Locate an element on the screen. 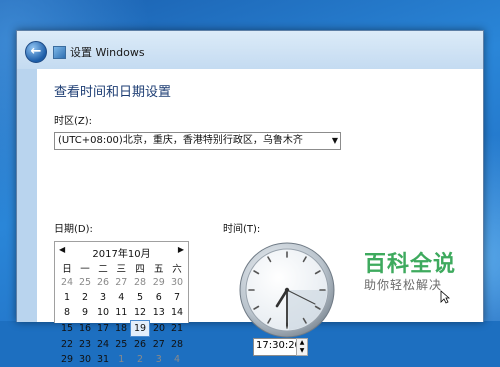 This screenshot has width=500, height=367. weekday-label: 六 is located at coordinates (177, 269).